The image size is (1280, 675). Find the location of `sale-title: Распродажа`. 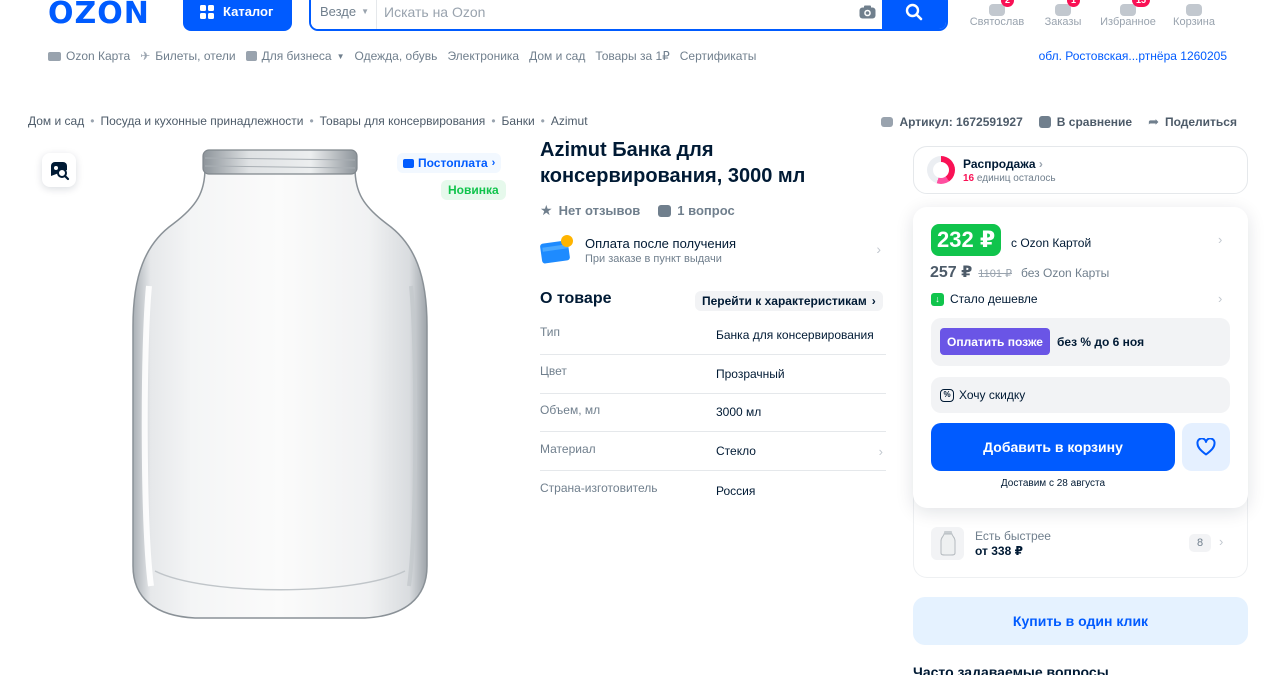

sale-title: Распродажа is located at coordinates (999, 163).